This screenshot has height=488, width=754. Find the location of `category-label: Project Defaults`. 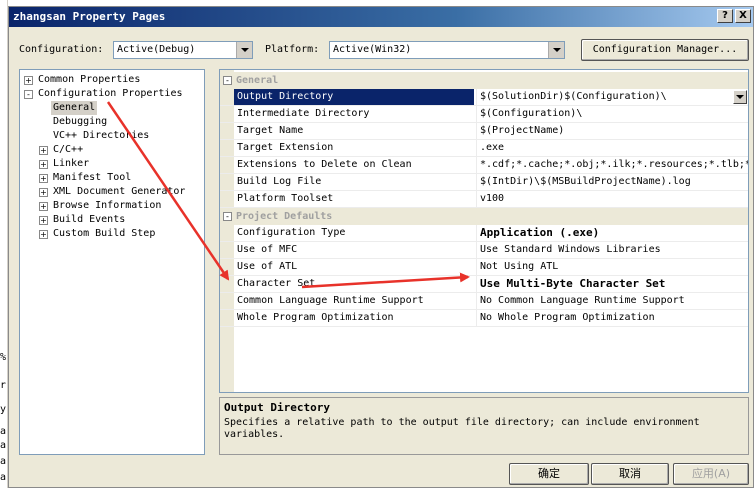

category-label: Project Defaults is located at coordinates (284, 216).